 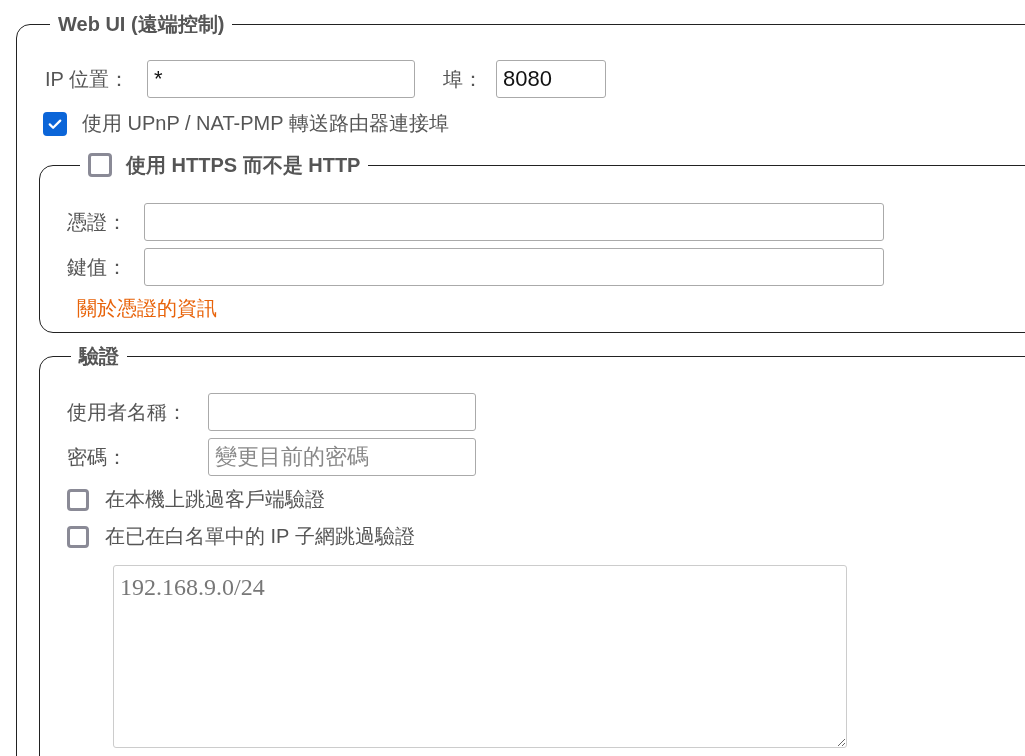 What do you see at coordinates (127, 412) in the screenshot?
I see `field-label: 使用者名稱：` at bounding box center [127, 412].